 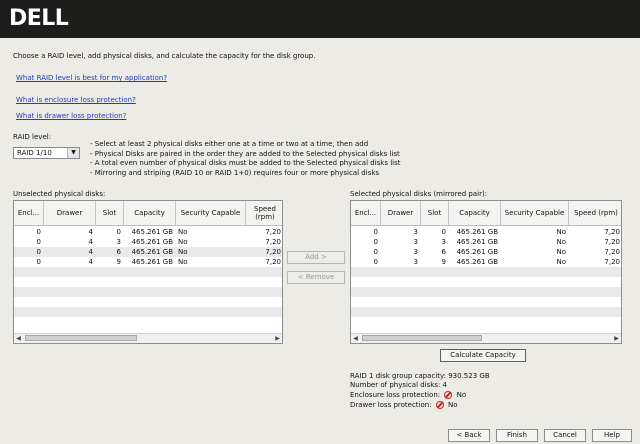 What do you see at coordinates (39, 18) in the screenshot?
I see `dell-logo: DELL` at bounding box center [39, 18].